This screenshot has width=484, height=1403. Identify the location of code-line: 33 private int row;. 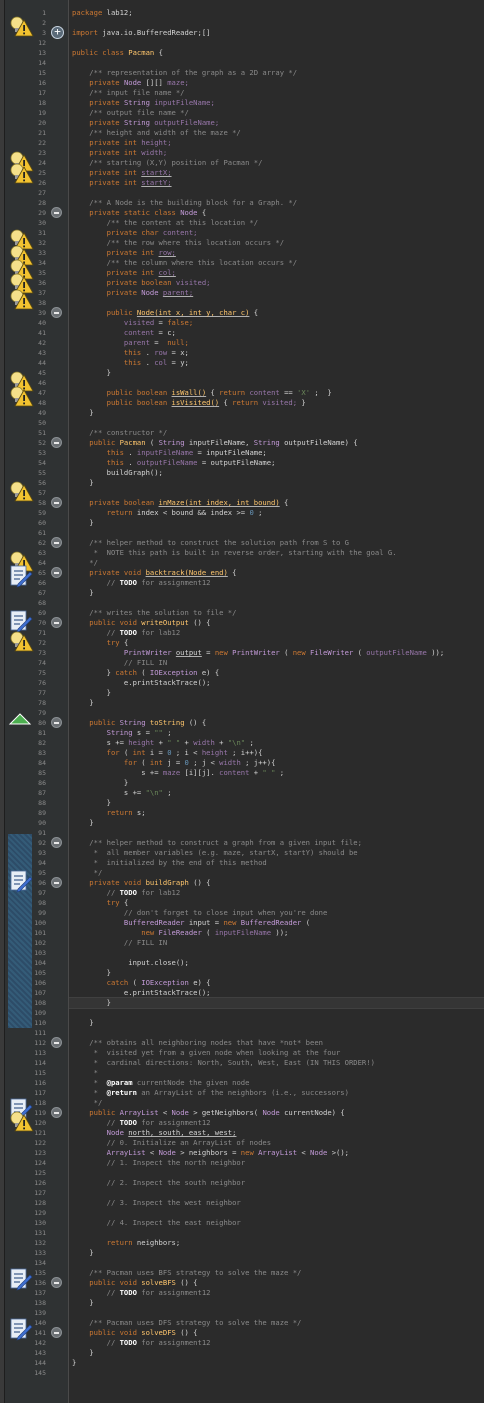
(242, 253).